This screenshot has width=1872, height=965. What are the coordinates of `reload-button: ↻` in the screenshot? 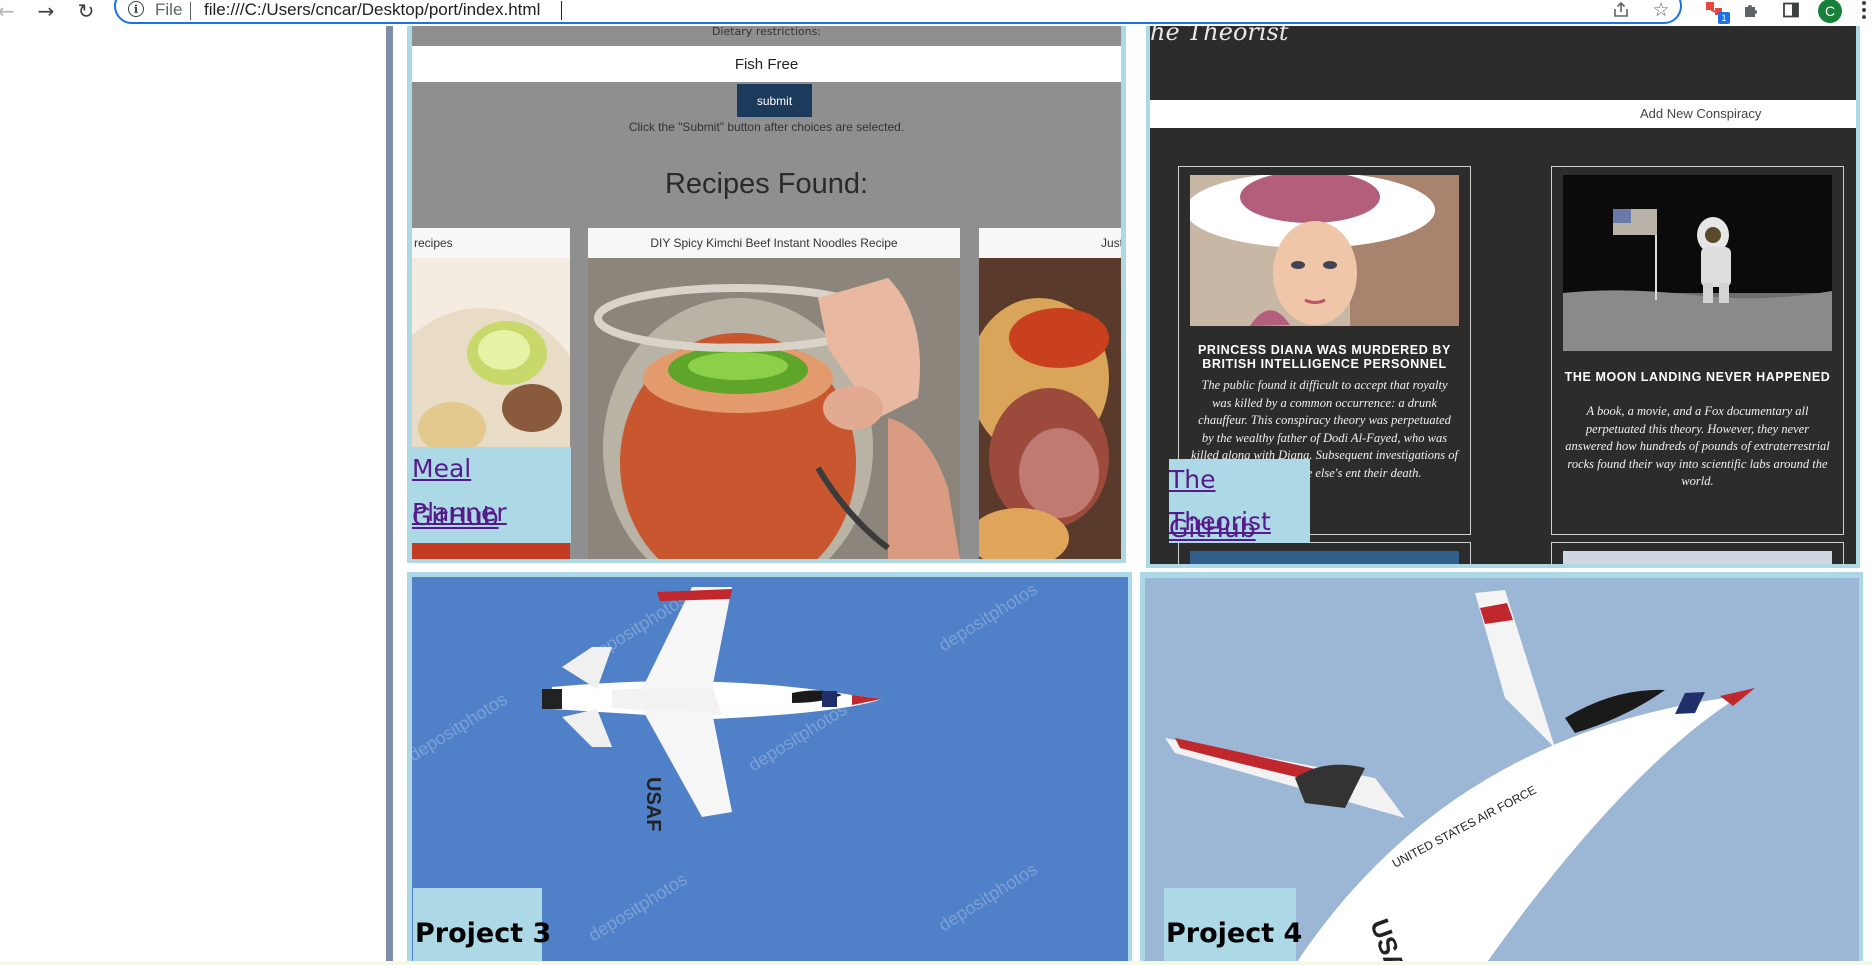 It's located at (86, 11).